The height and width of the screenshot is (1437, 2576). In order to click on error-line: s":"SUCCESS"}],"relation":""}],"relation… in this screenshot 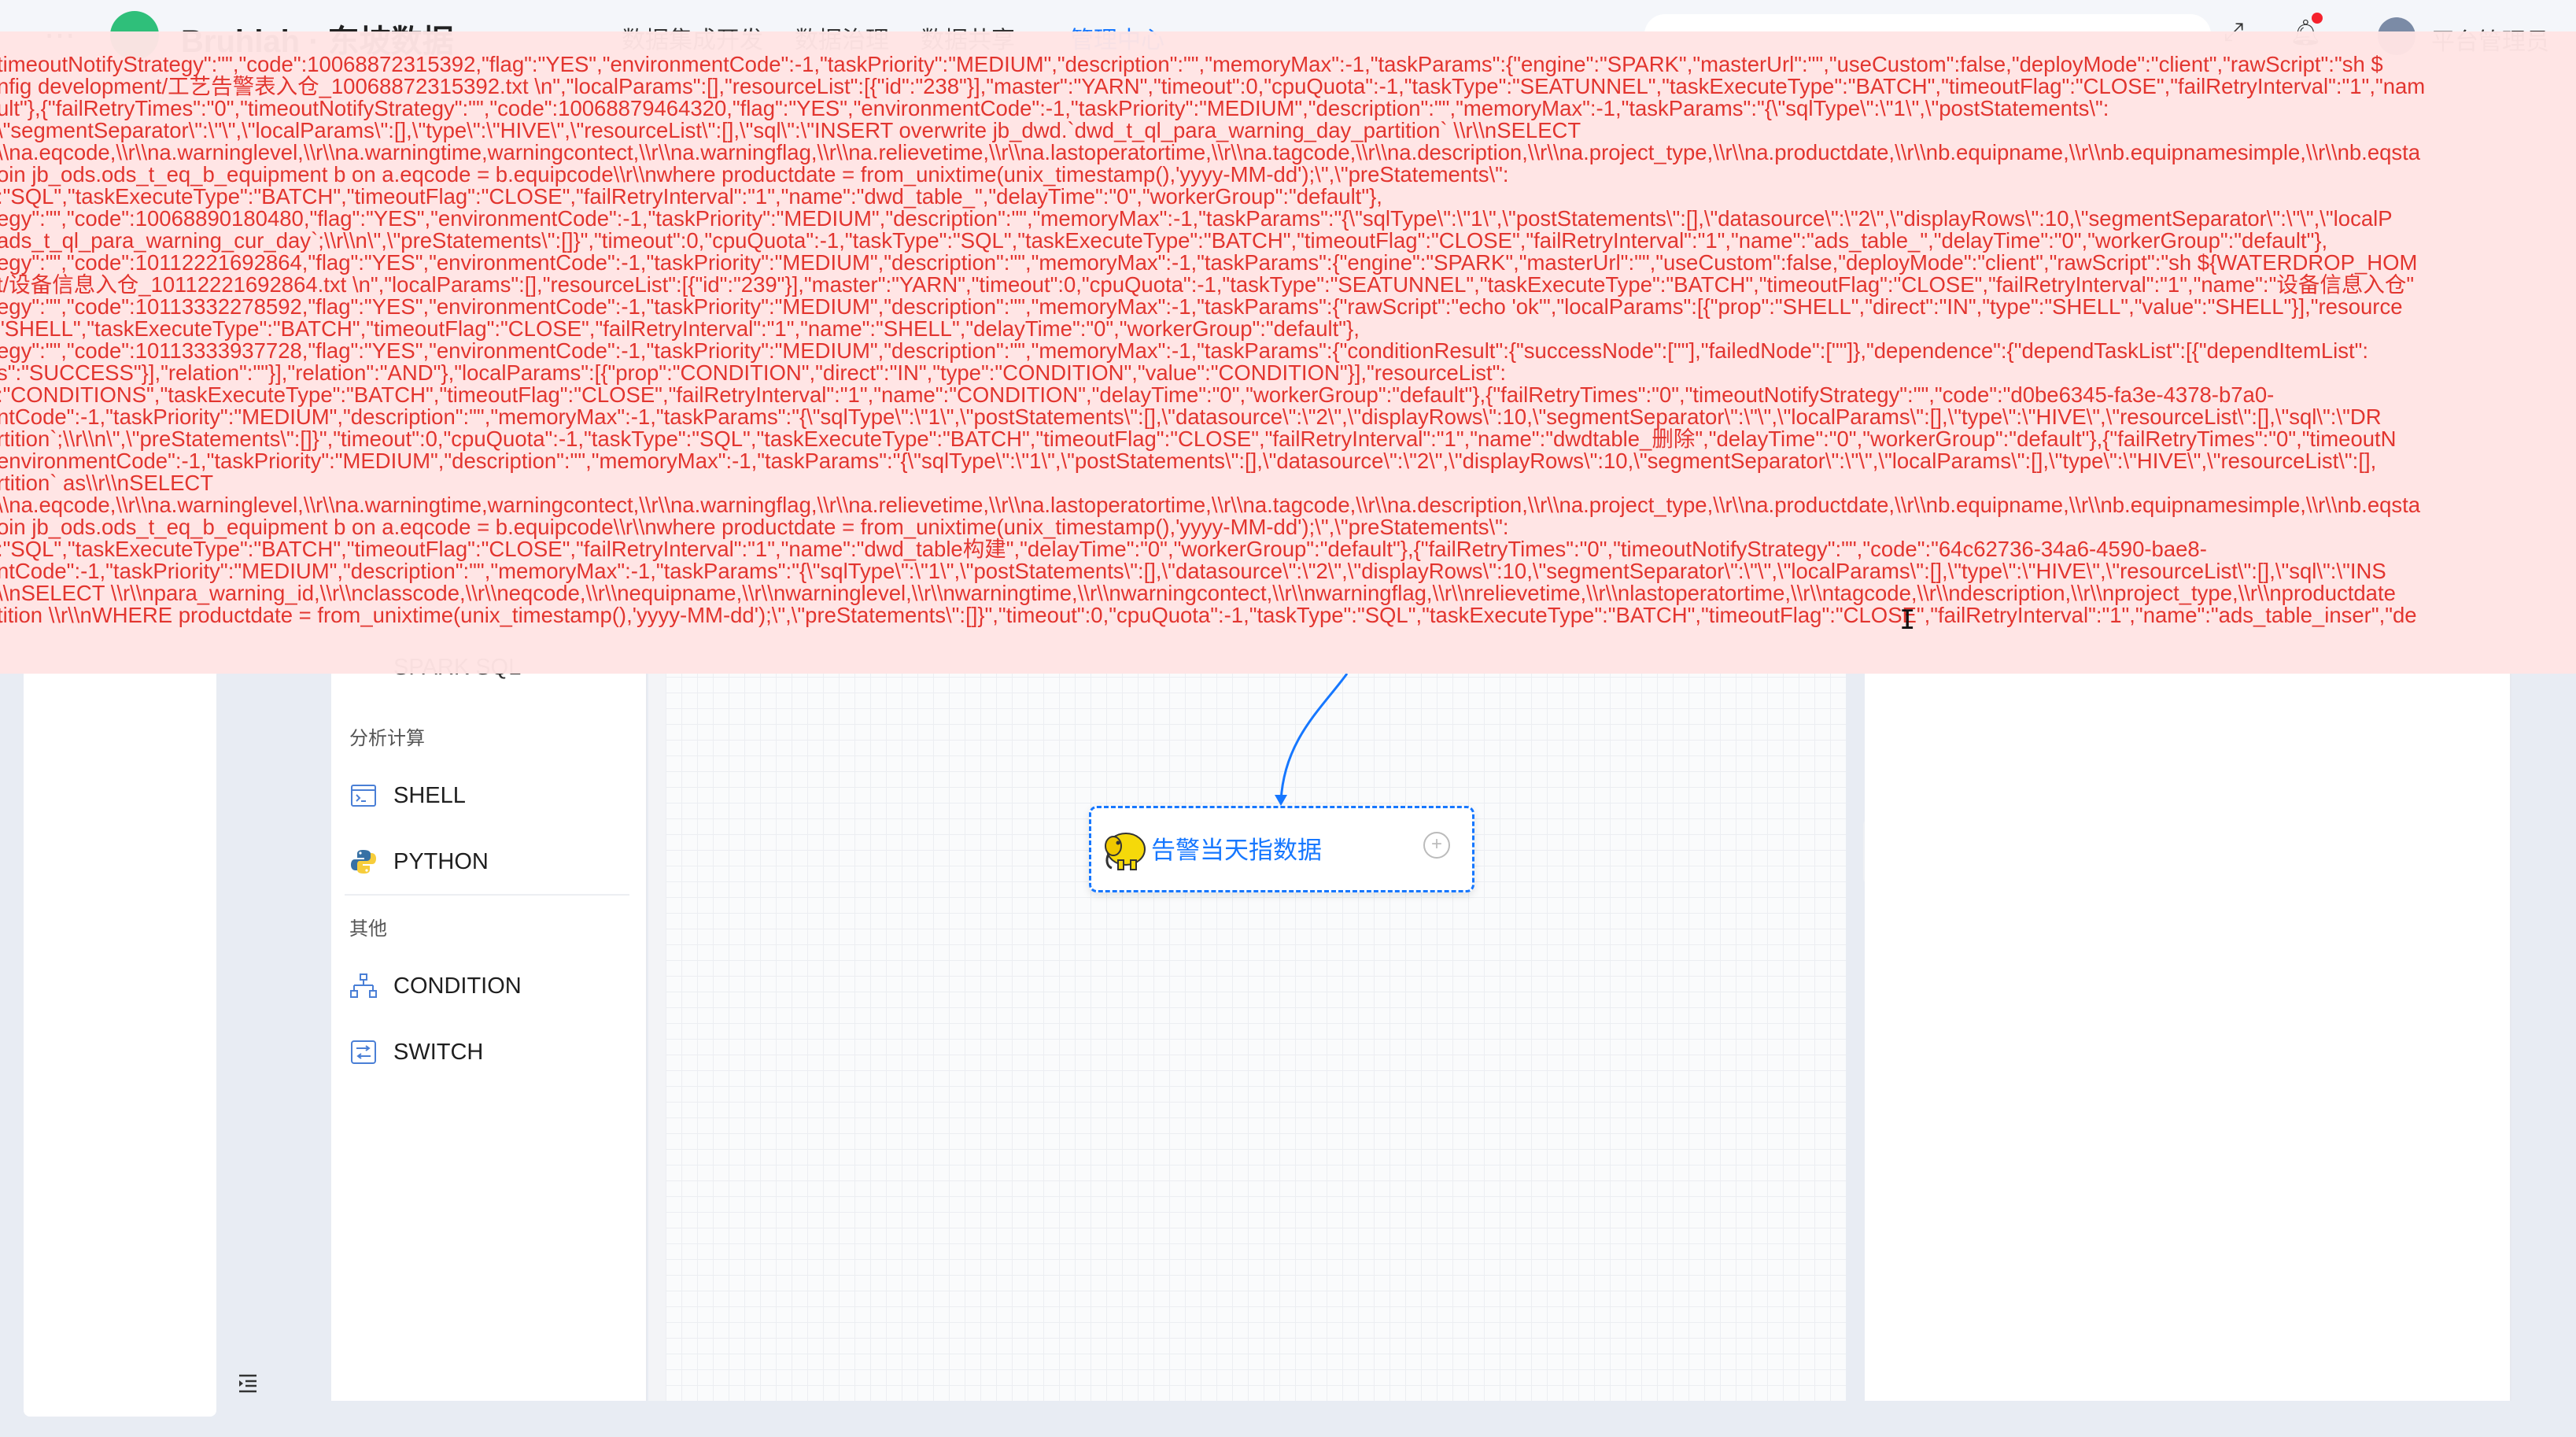, I will do `click(753, 372)`.